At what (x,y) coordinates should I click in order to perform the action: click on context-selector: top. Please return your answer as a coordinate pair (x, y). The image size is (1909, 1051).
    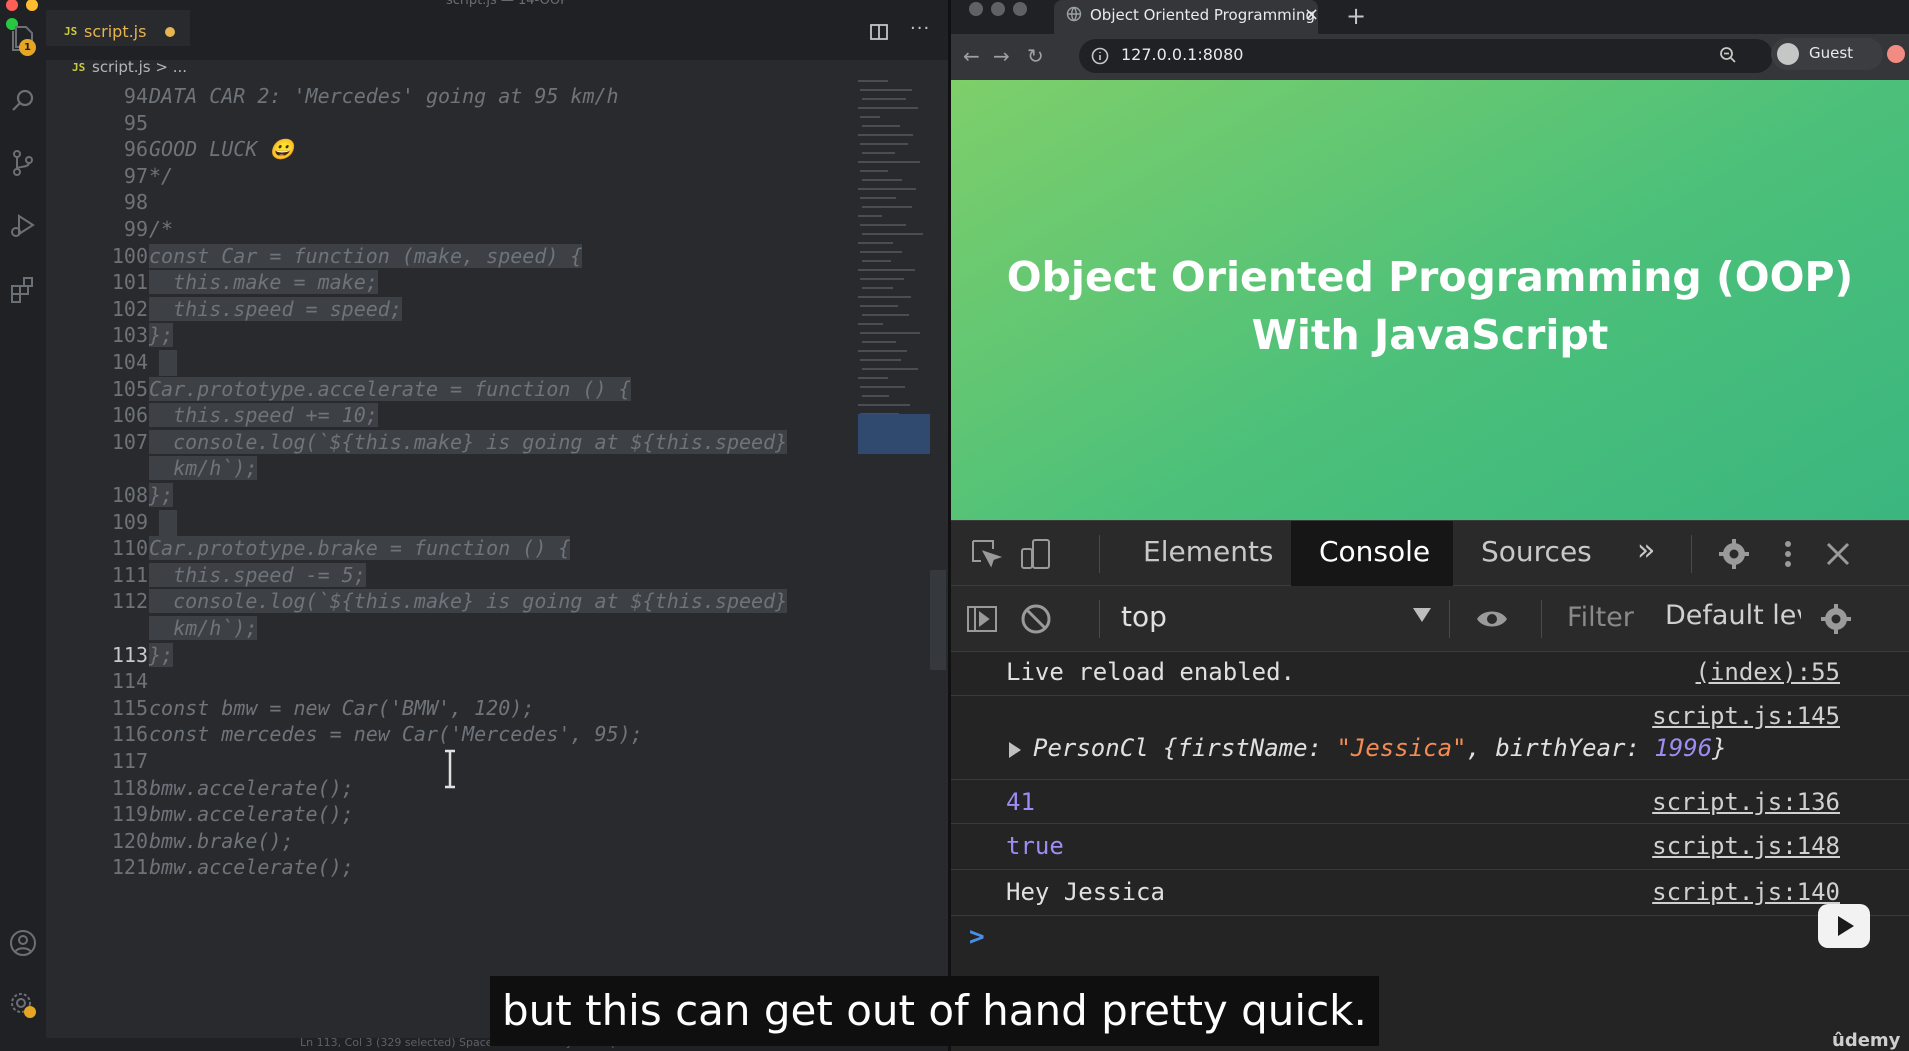
    Looking at the image, I should click on (1144, 616).